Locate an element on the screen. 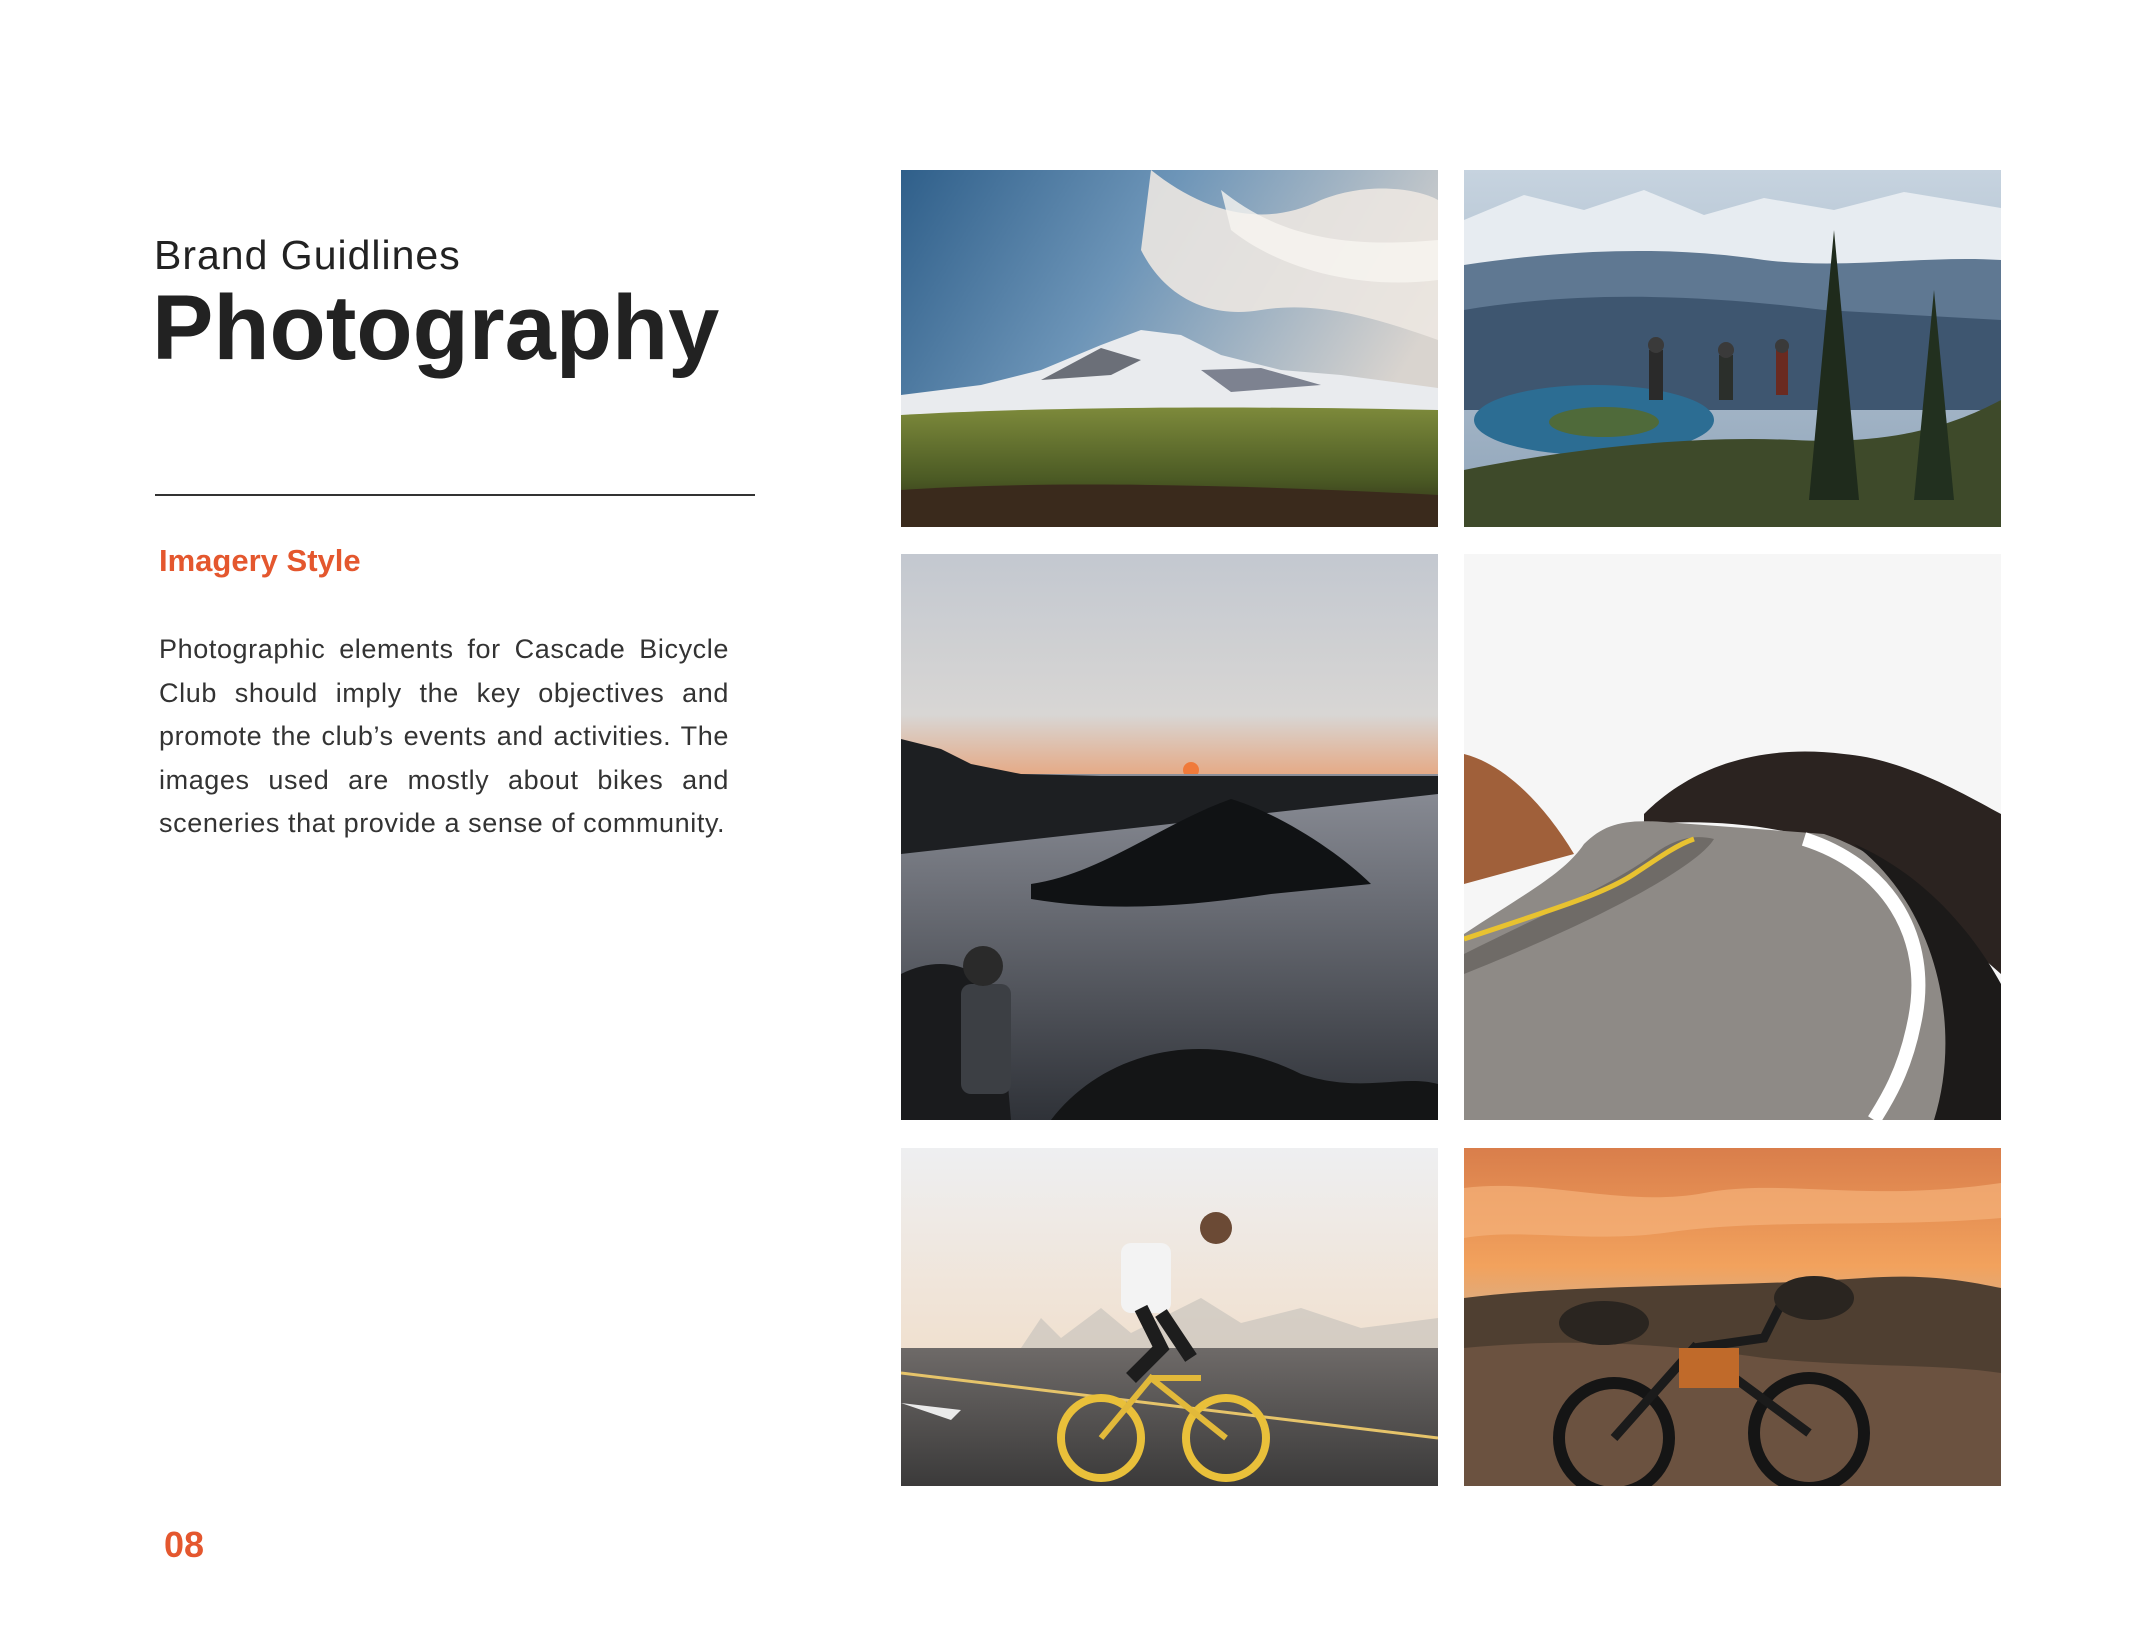 This screenshot has width=2135, height=1650. title-divider is located at coordinates (455, 495).